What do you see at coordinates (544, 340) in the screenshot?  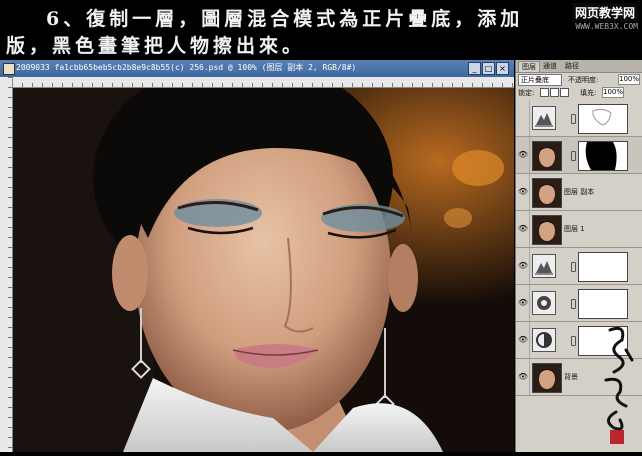 I see `channel-mixer-icon` at bounding box center [544, 340].